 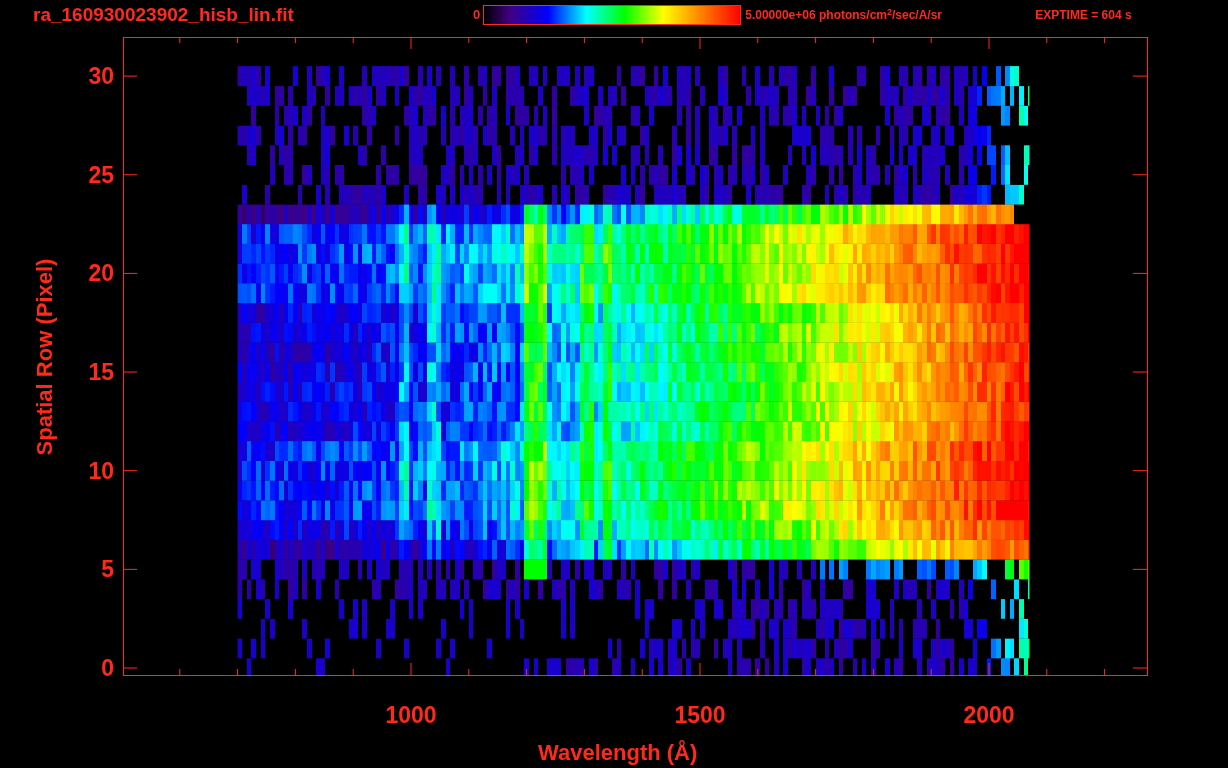 What do you see at coordinates (618, 753) in the screenshot?
I see `x-axis-title: Wavelength (Å)` at bounding box center [618, 753].